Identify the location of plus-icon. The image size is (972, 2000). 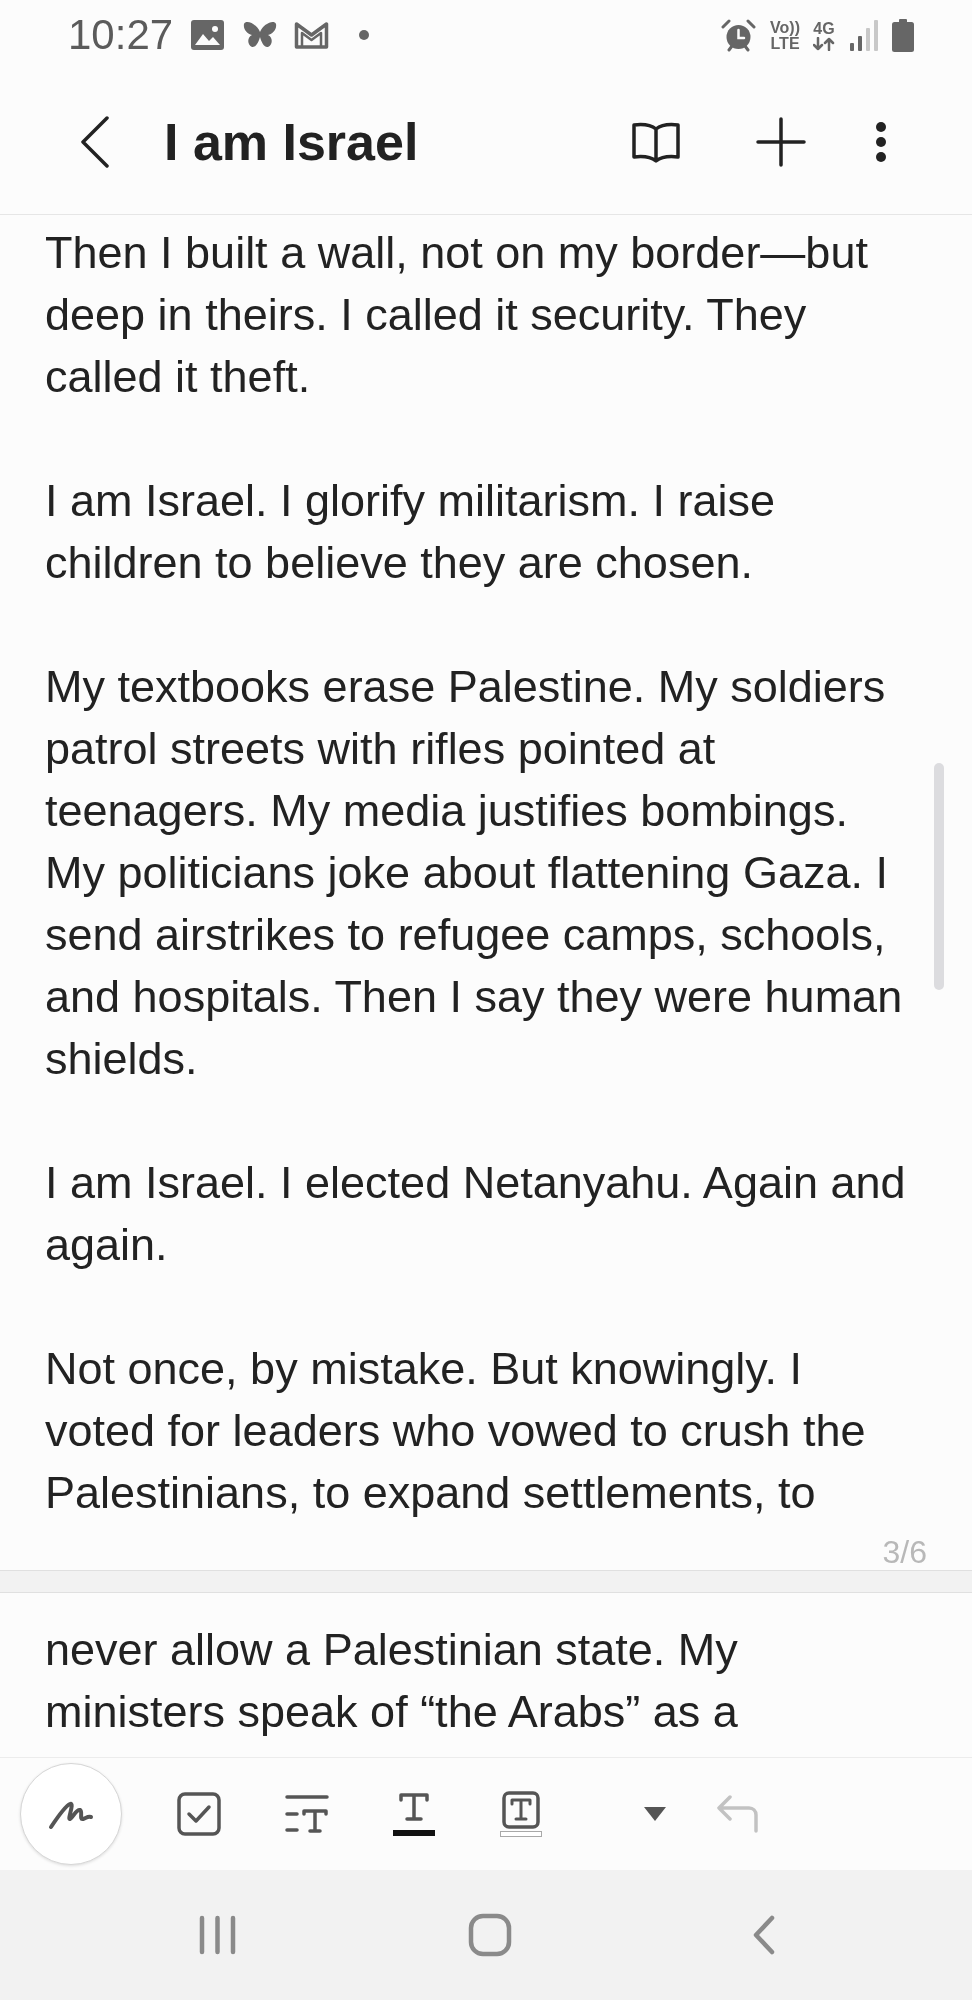
(781, 142).